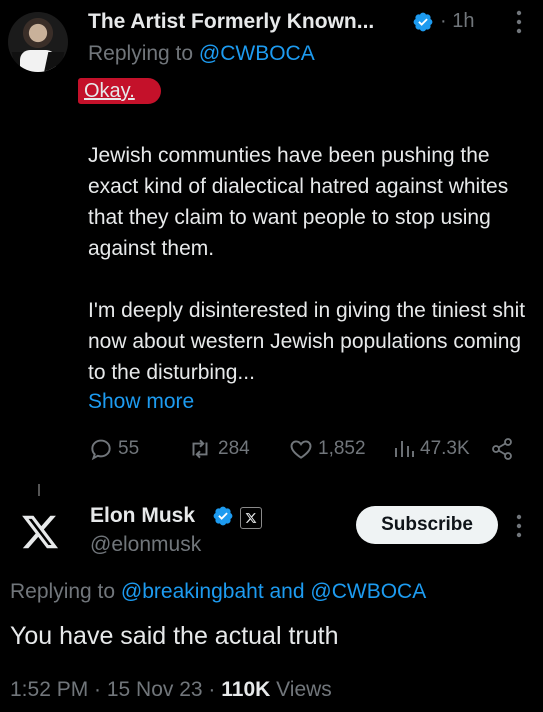  What do you see at coordinates (301, 449) in the screenshot?
I see `heart-icon` at bounding box center [301, 449].